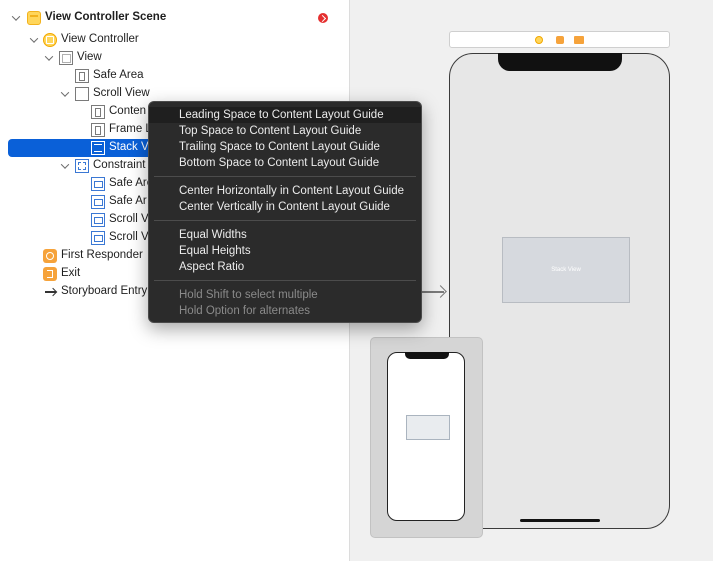 The width and height of the screenshot is (713, 561). What do you see at coordinates (128, 111) in the screenshot?
I see `outline-label: Conten` at bounding box center [128, 111].